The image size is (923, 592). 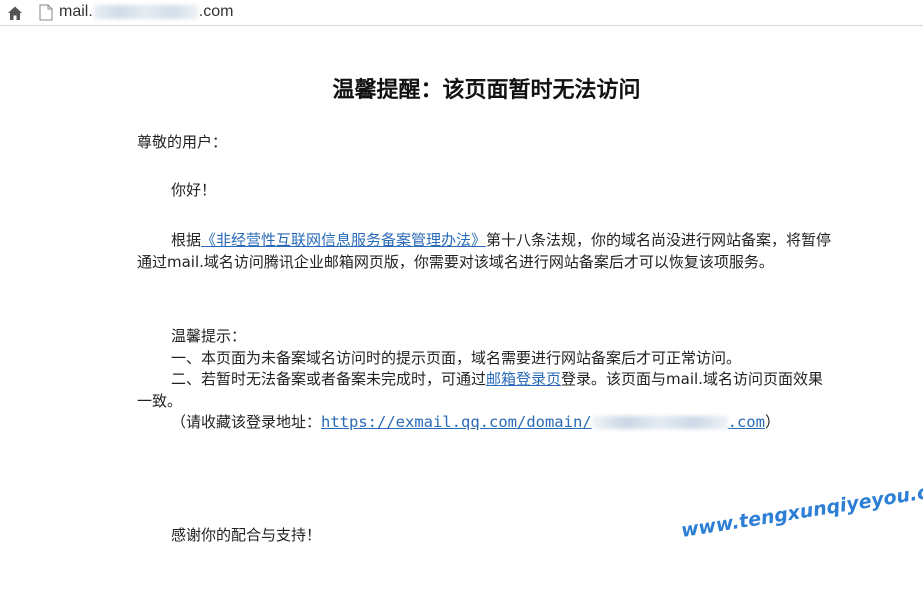 I want to click on home-icon, so click(x=15, y=13).